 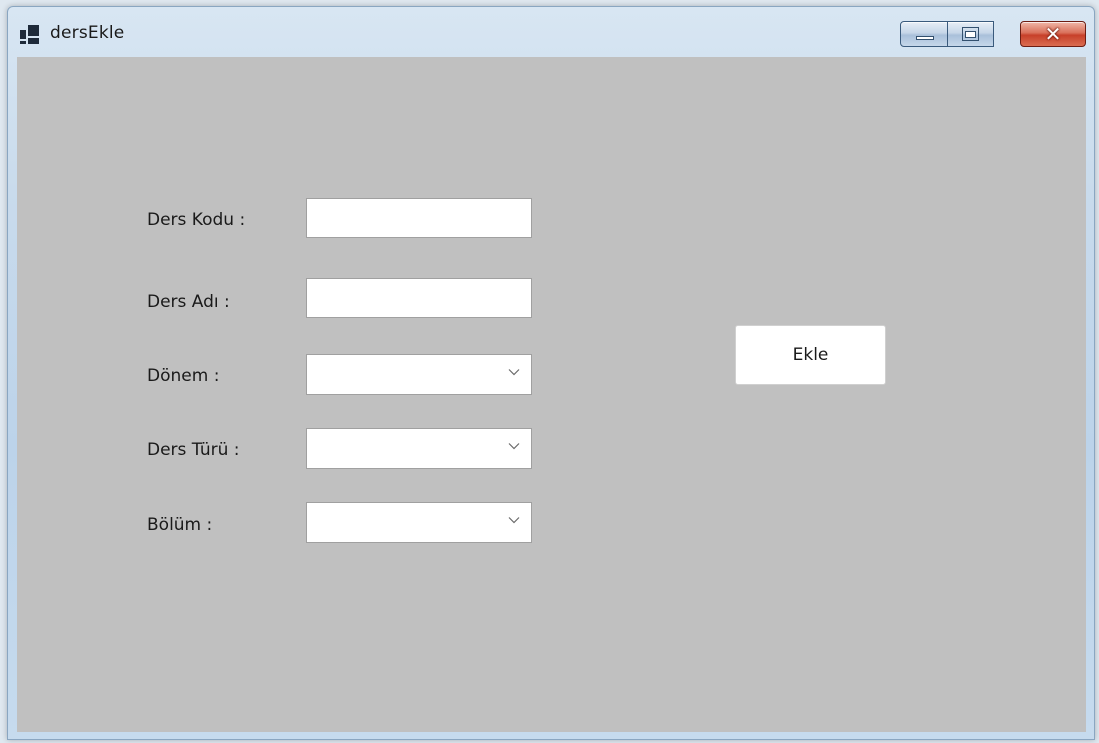 What do you see at coordinates (925, 38) in the screenshot?
I see `minimize-icon` at bounding box center [925, 38].